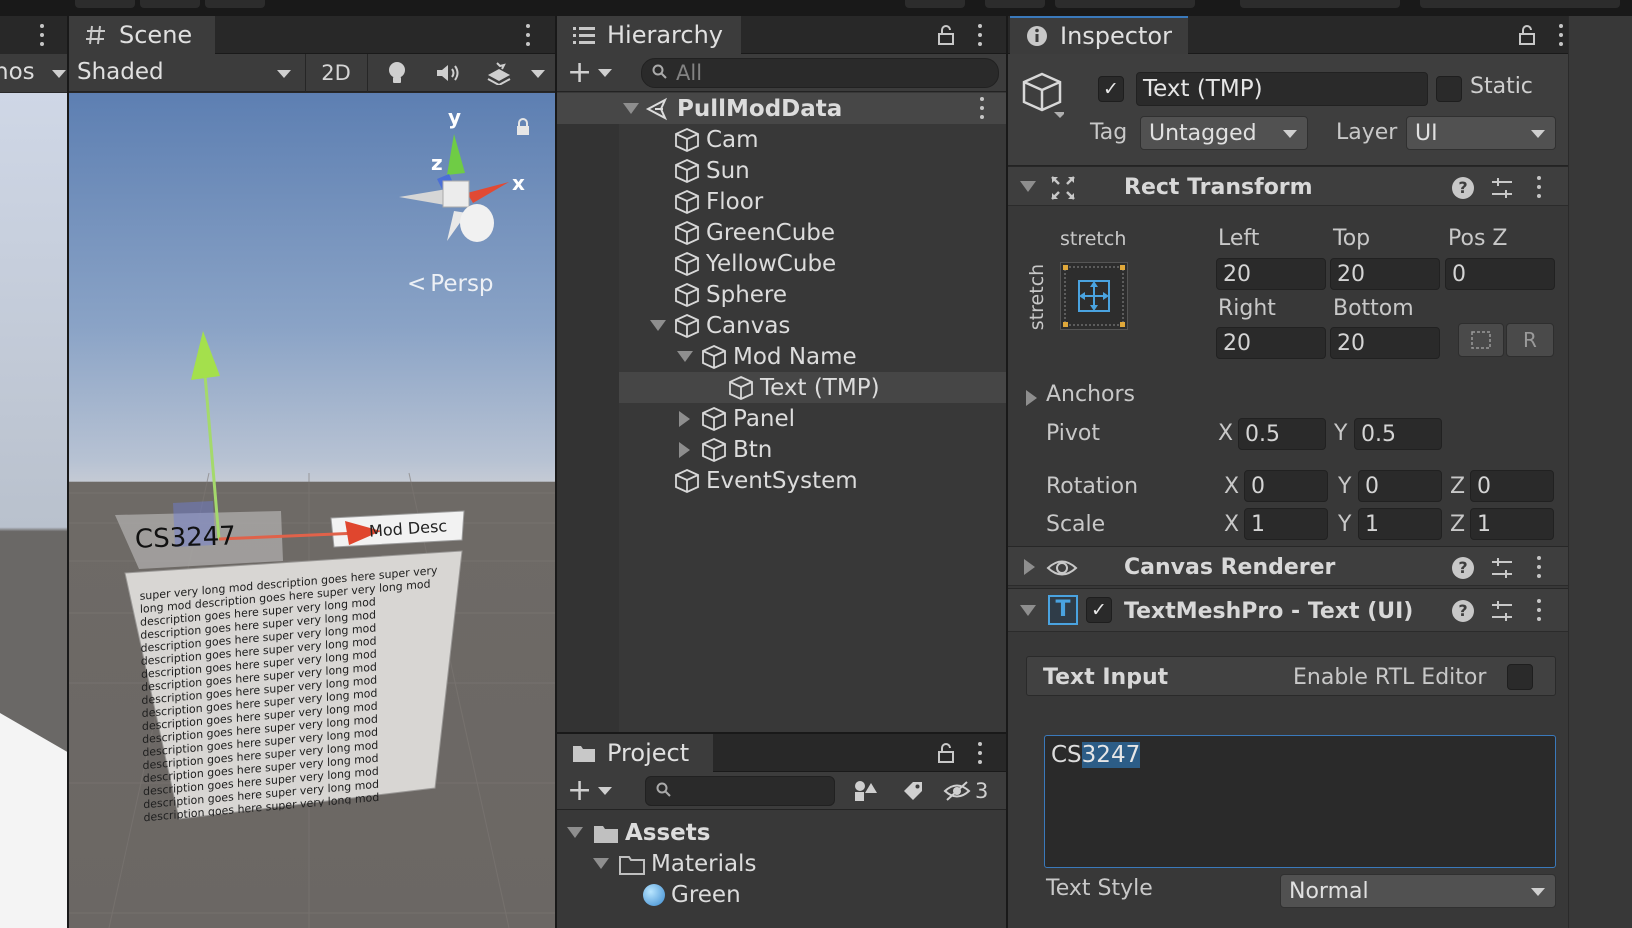 The image size is (1632, 928). I want to click on rect-transform-header: Rect Transform ?, so click(1320, 186).